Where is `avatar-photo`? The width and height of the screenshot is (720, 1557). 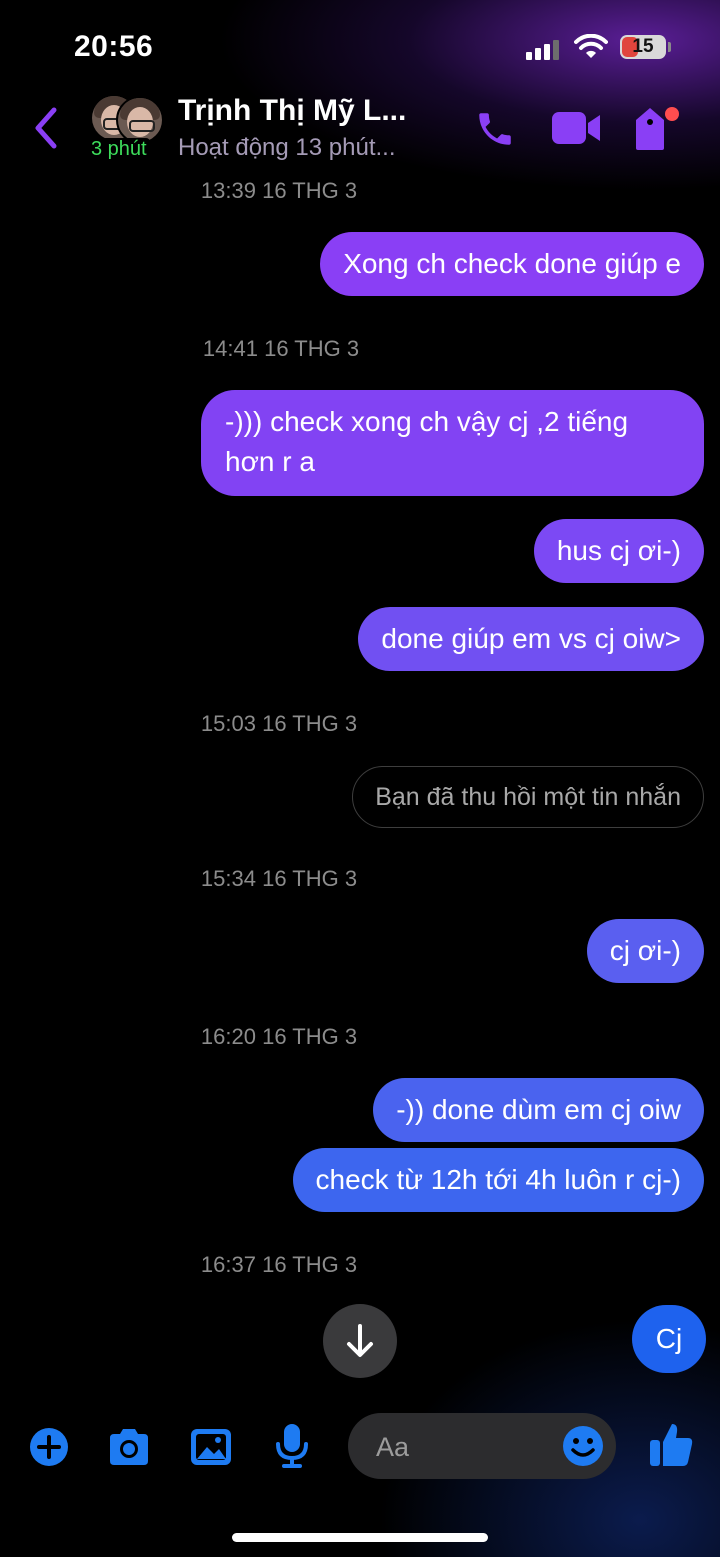
avatar-photo is located at coordinates (140, 120).